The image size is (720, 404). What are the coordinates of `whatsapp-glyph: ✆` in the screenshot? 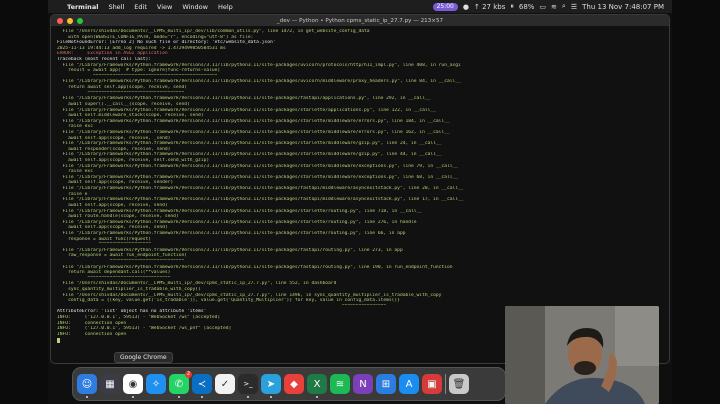 It's located at (179, 384).